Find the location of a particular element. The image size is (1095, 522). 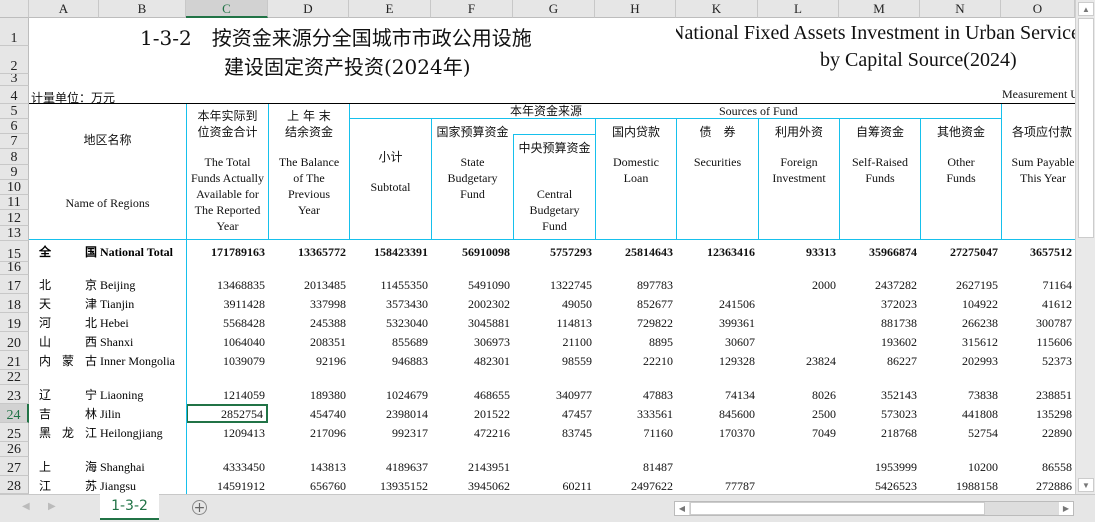

data-cell: 202993 is located at coordinates (960, 360).